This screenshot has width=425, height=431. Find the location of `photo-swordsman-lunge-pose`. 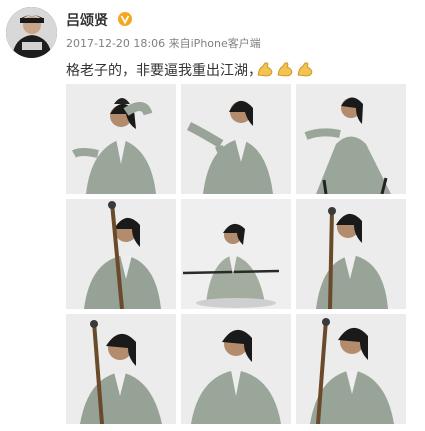

photo-swordsman-lunge-pose is located at coordinates (351, 139).